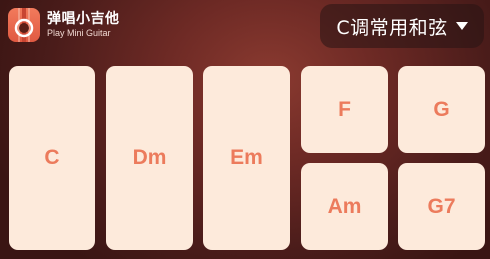 The width and height of the screenshot is (490, 259). I want to click on chord-button-em: Em, so click(246, 158).